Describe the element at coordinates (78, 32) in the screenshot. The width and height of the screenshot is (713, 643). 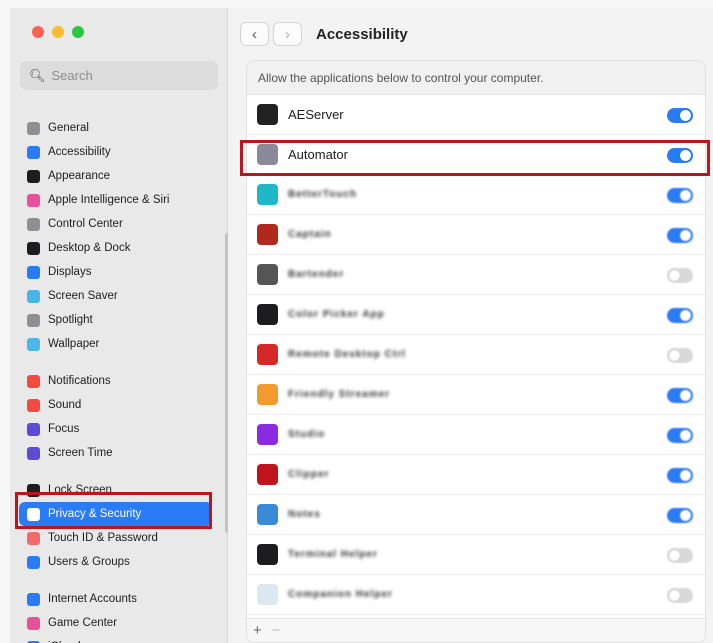
I see `zoom-button` at that location.